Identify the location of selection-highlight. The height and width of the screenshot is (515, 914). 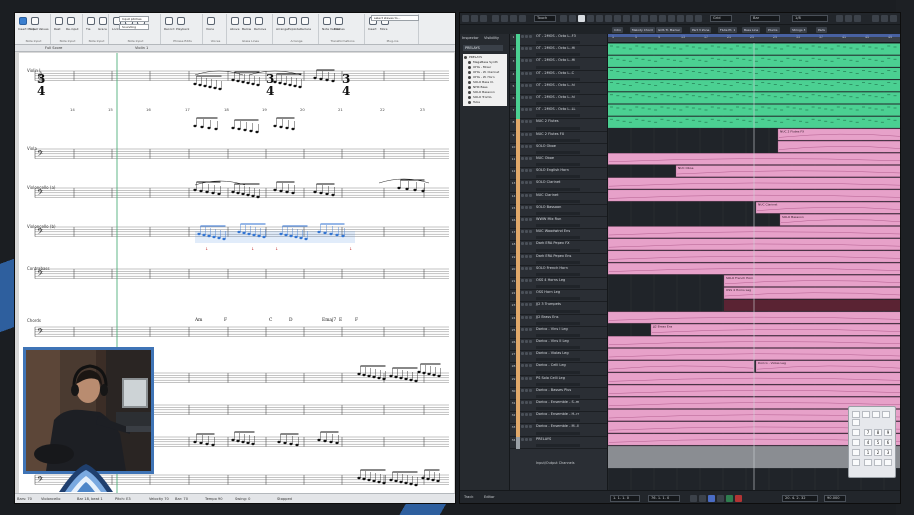
(275, 237).